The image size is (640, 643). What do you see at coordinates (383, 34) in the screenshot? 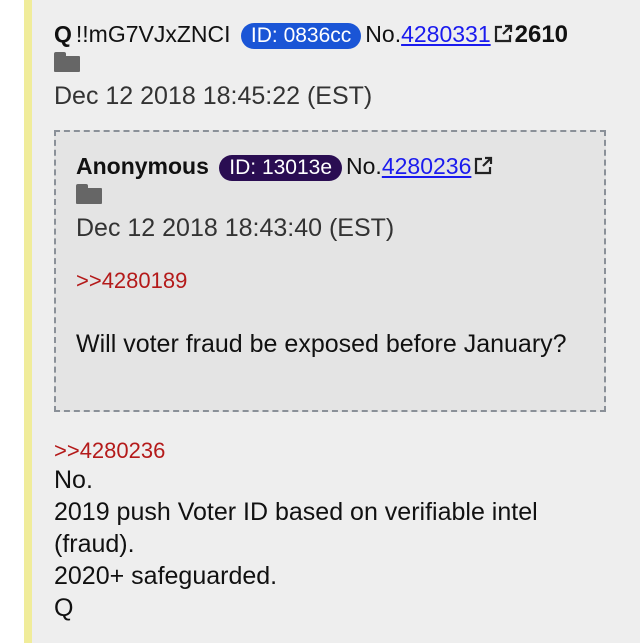
I see `post-number-label: No.` at bounding box center [383, 34].